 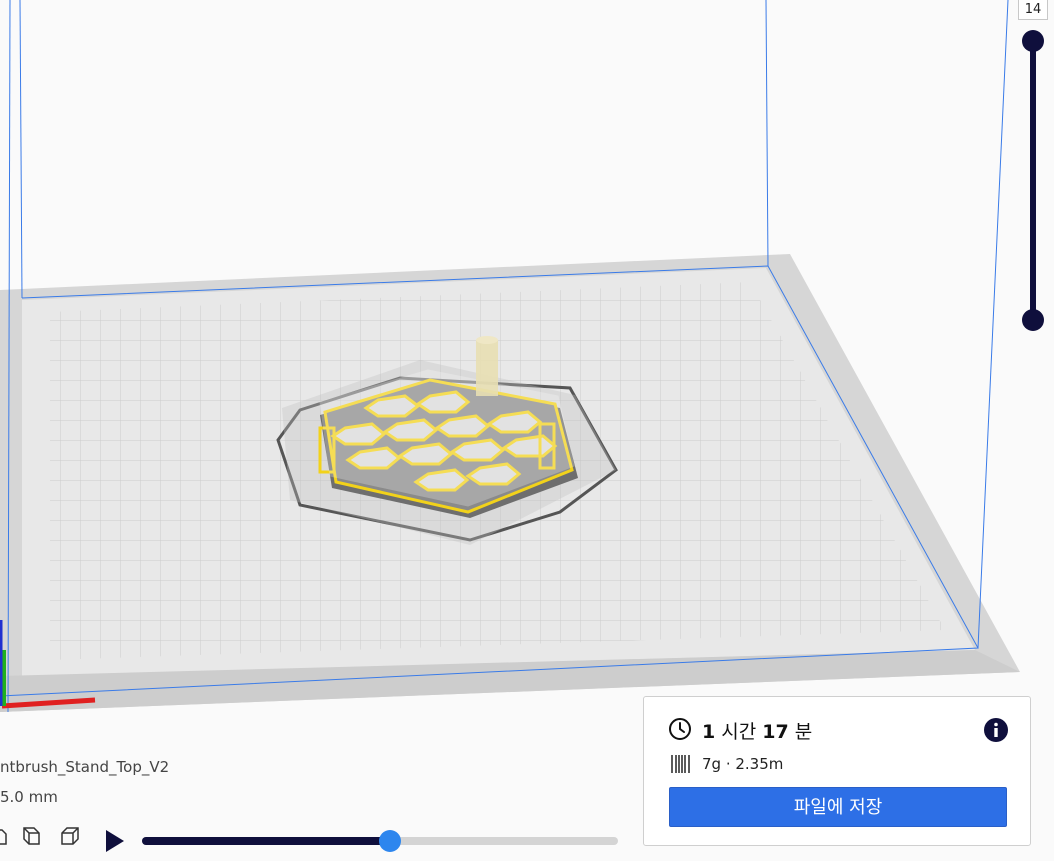 What do you see at coordinates (709, 732) in the screenshot?
I see `print-time-hours: 1` at bounding box center [709, 732].